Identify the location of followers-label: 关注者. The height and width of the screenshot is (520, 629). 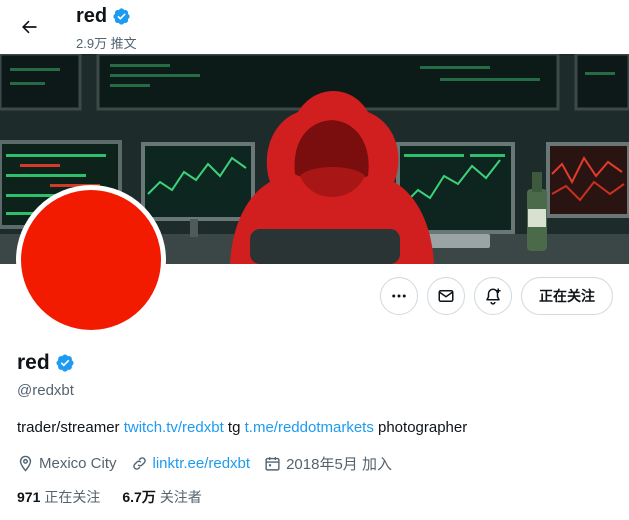
(180, 497).